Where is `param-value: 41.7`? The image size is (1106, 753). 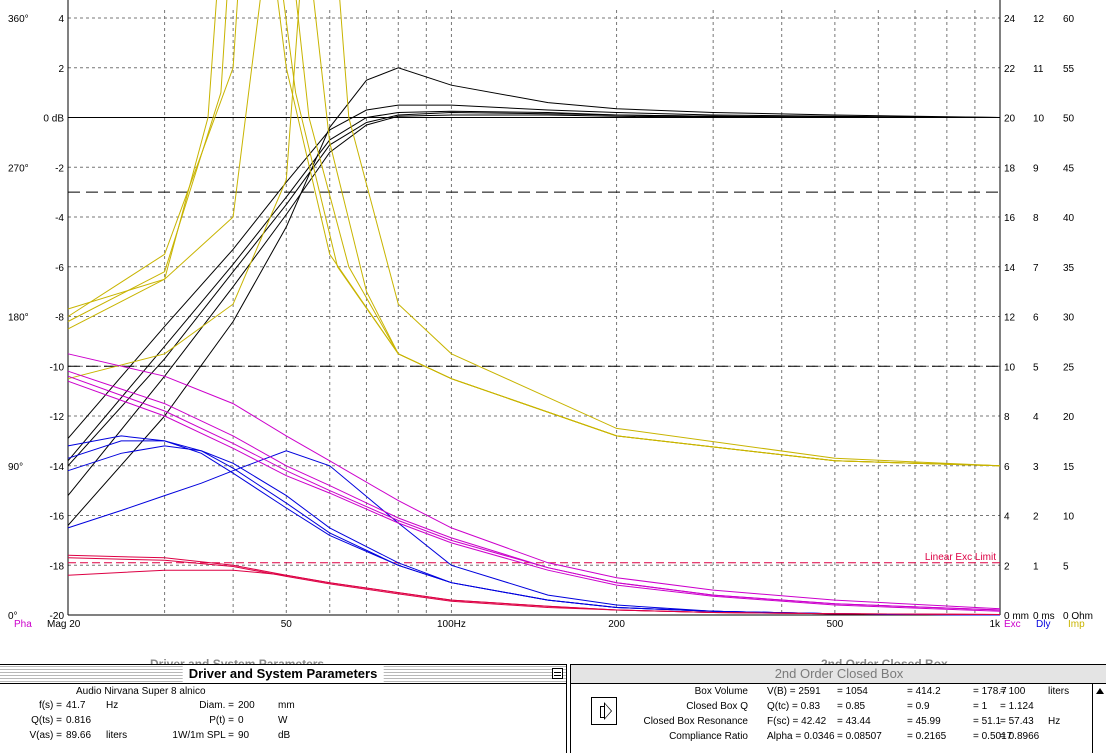 param-value: 41.7 is located at coordinates (75, 706).